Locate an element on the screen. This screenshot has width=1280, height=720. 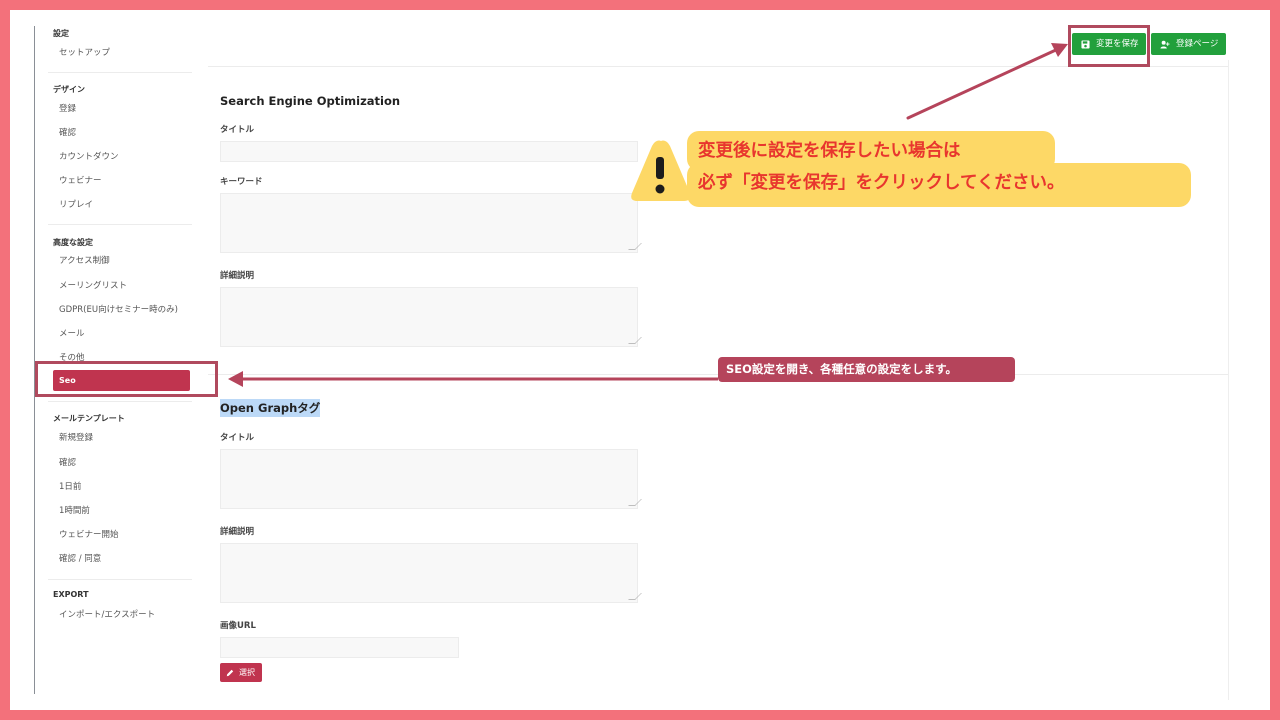
warning-line-2: 必ず「変更を保存」をクリックしてください。 is located at coordinates (939, 185).